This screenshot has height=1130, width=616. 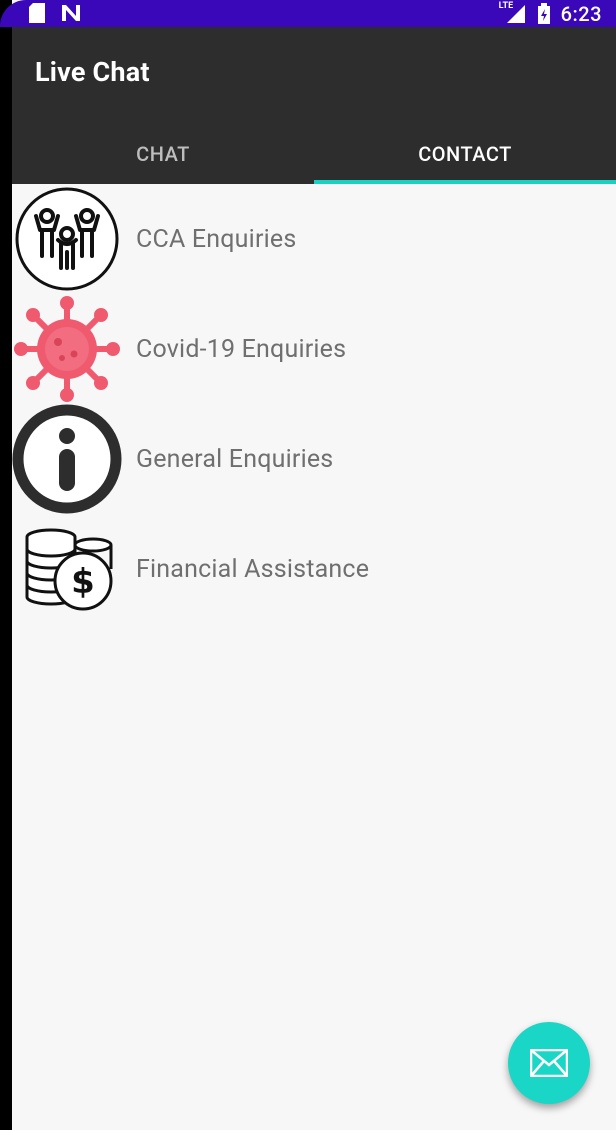 I want to click on coins-dollar-icon: $, so click(x=67, y=569).